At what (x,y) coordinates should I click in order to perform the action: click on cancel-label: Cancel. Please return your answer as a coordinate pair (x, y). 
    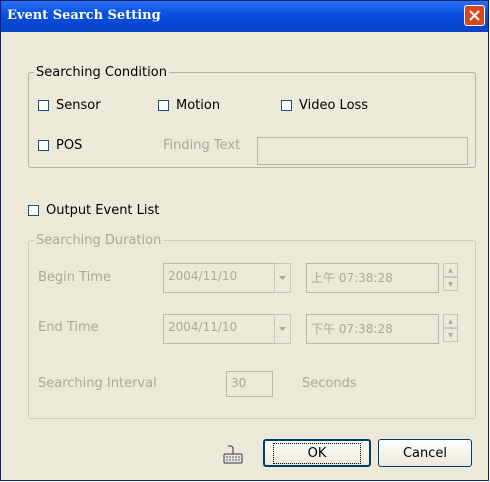
    Looking at the image, I should click on (425, 453).